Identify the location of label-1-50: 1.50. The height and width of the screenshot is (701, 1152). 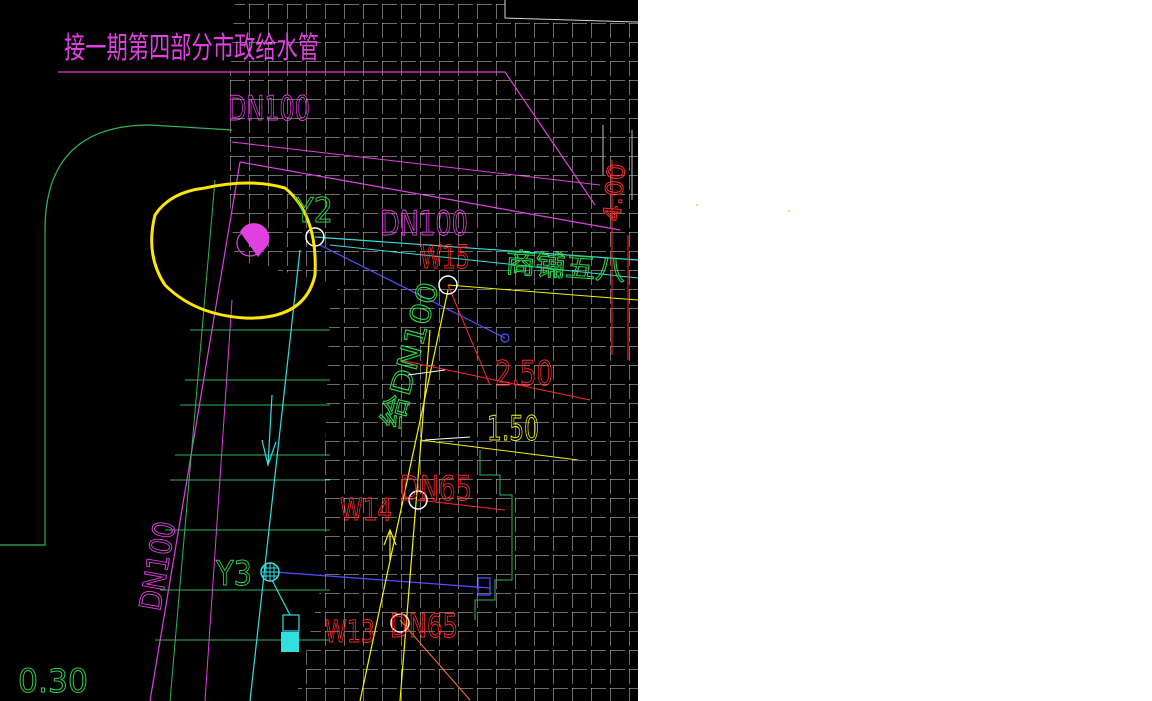
(513, 429).